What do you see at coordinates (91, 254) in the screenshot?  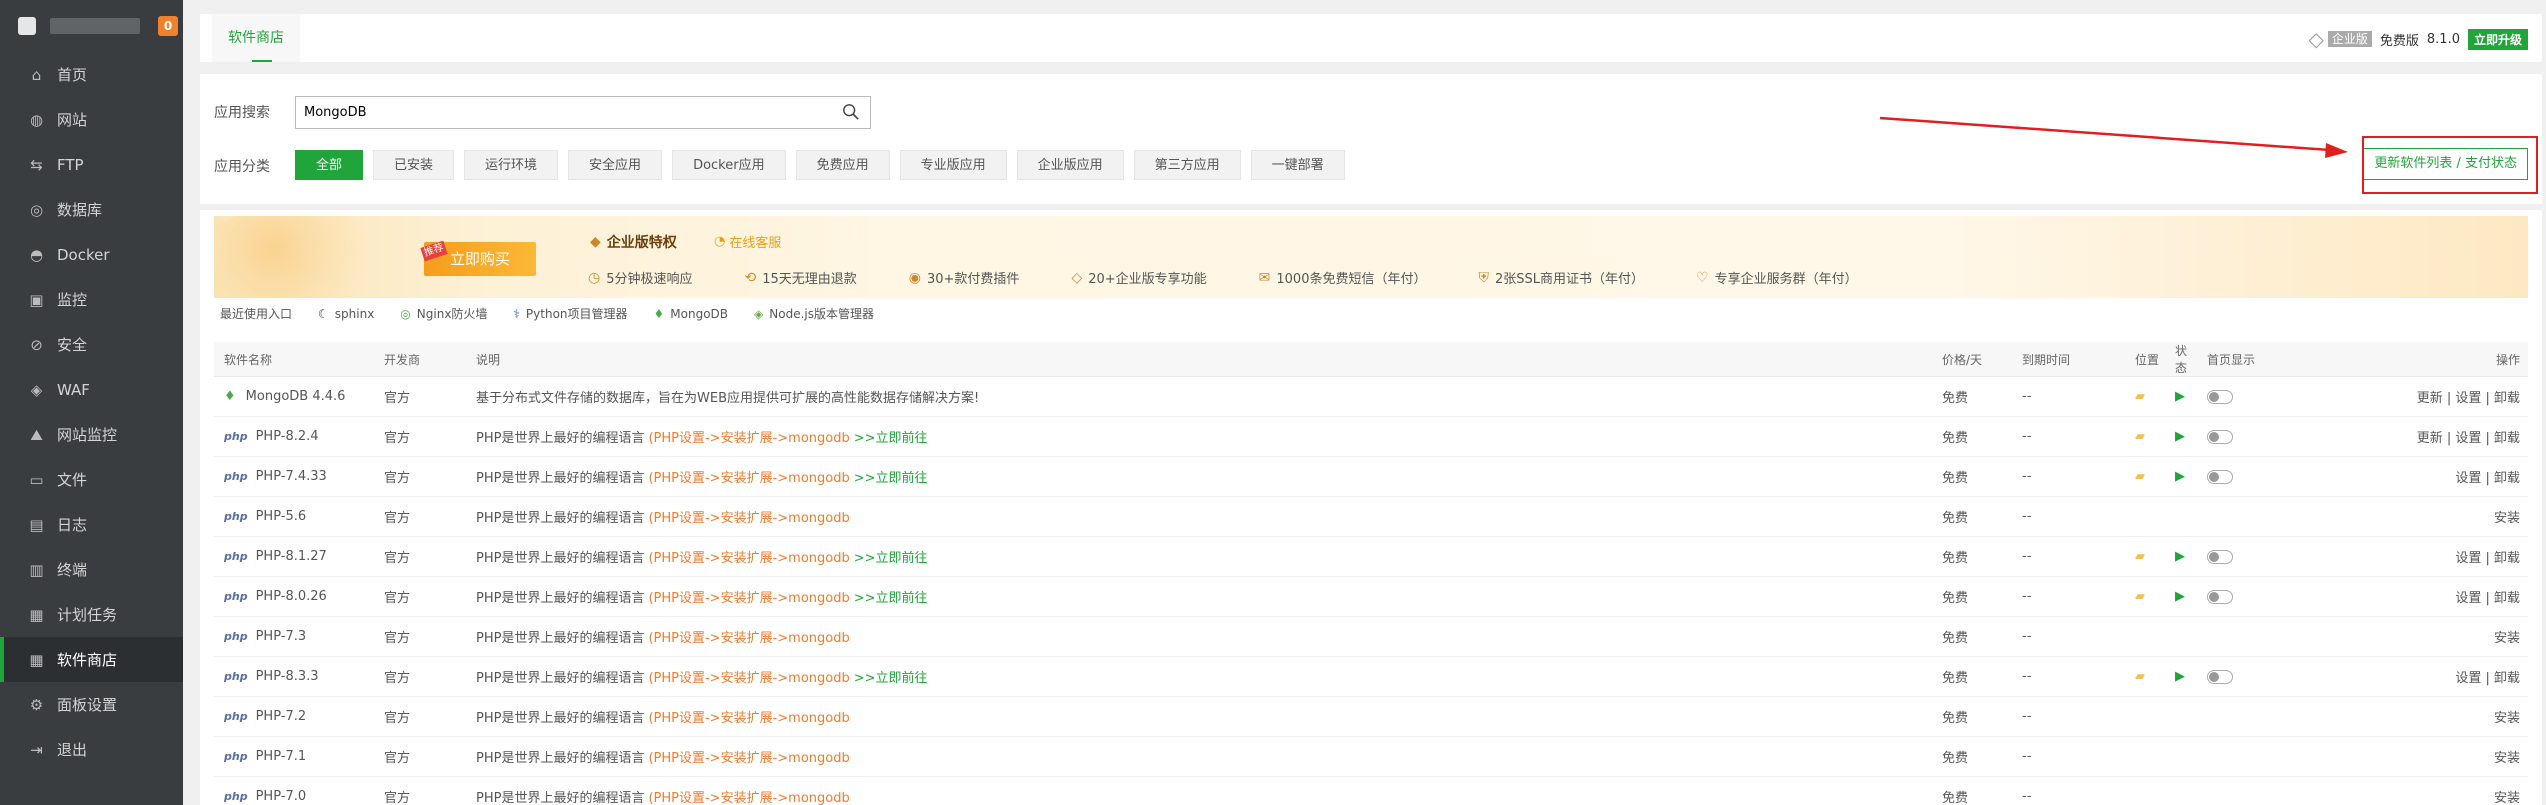 I see `sidebar-item-docker: ◓ Docker` at bounding box center [91, 254].